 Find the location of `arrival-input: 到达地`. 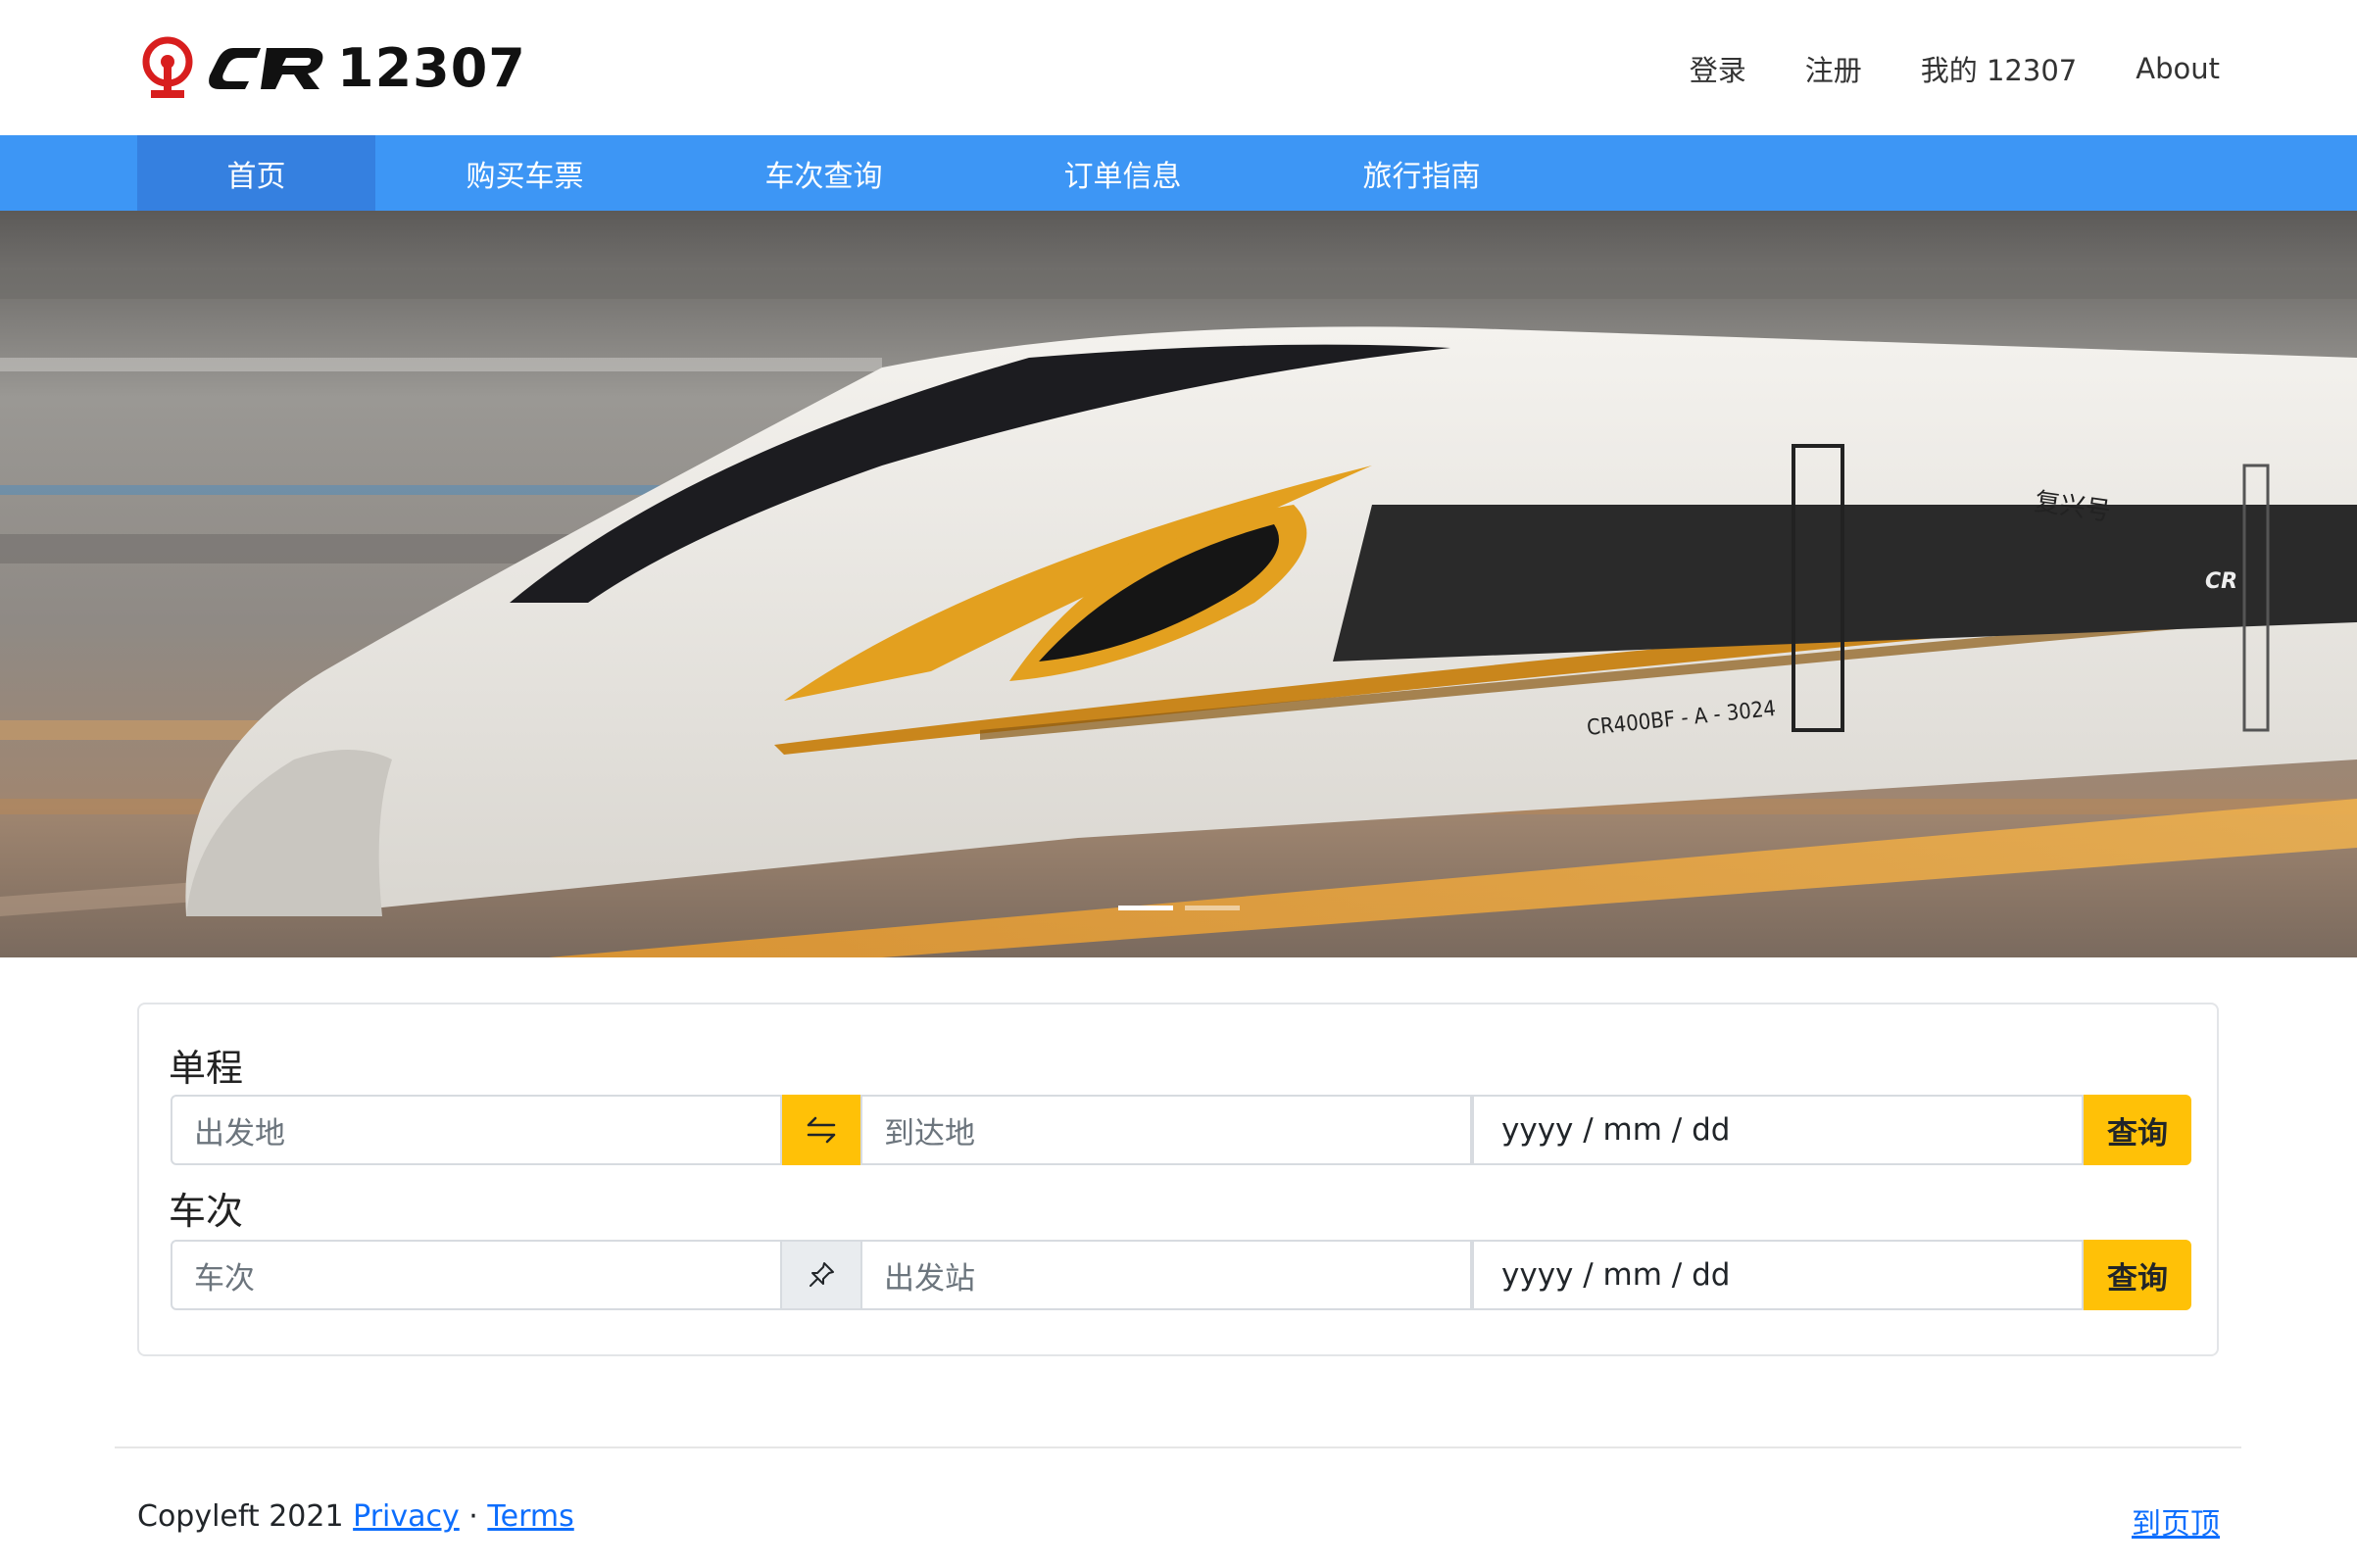

arrival-input: 到达地 is located at coordinates (1166, 1130).